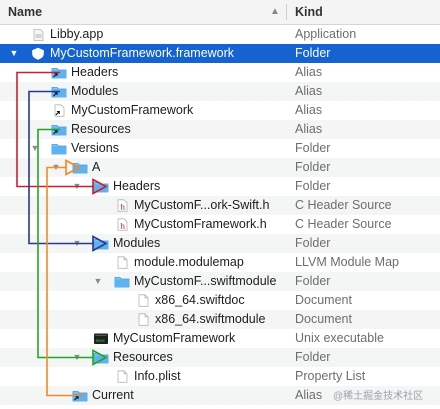  I want to click on kind-column-header: Kind, so click(309, 12).